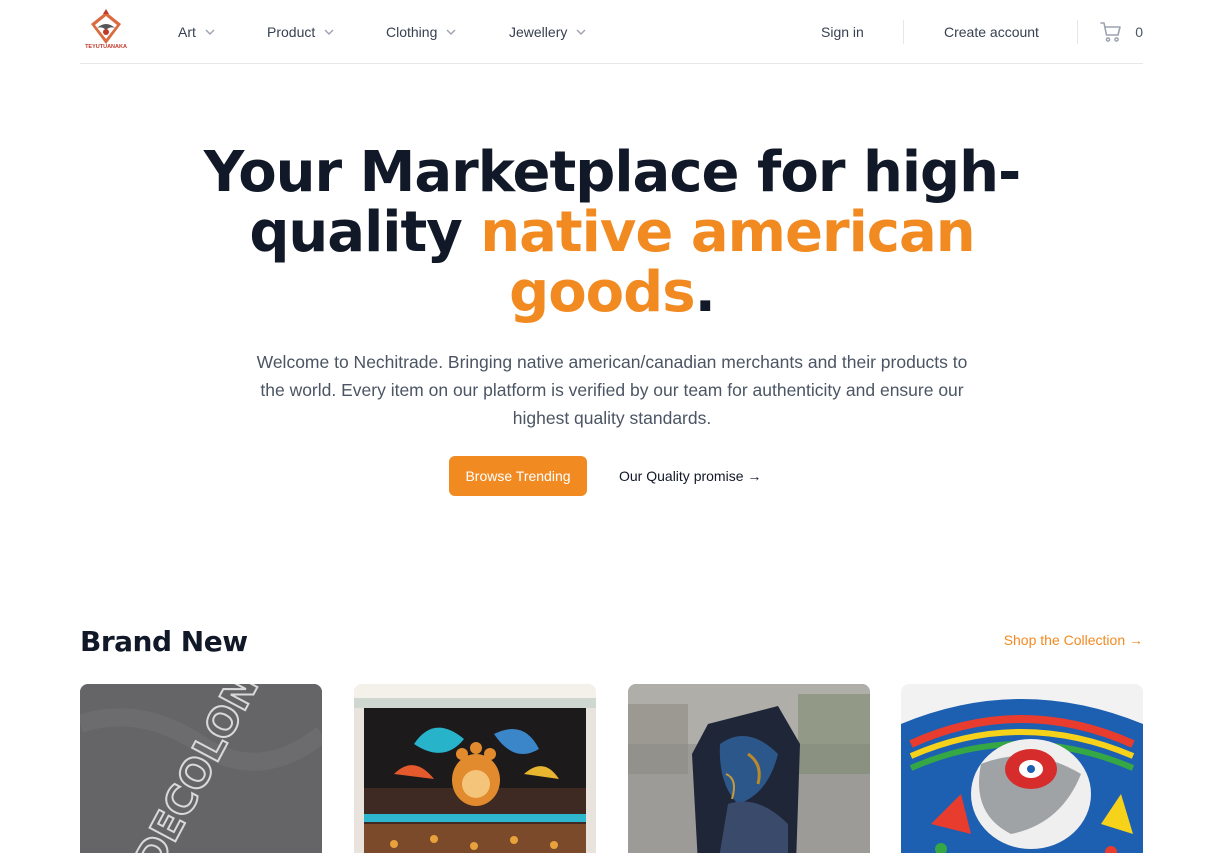 Image resolution: width=1224 pixels, height=853 pixels. What do you see at coordinates (1111, 32) in the screenshot?
I see `shopping-cart-icon` at bounding box center [1111, 32].